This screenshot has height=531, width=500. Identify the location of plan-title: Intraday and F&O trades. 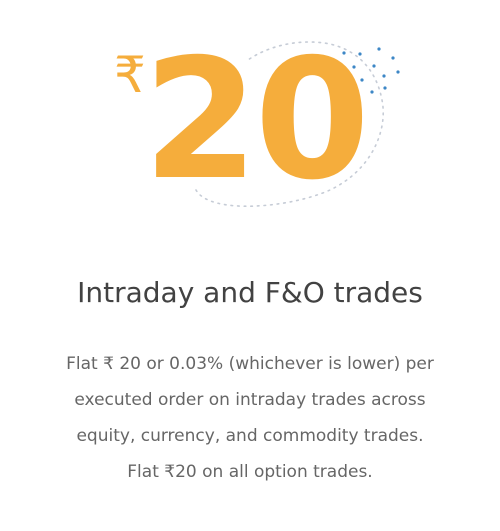
(250, 292).